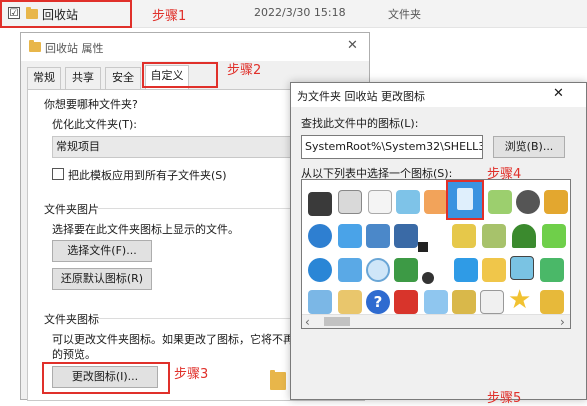 The width and height of the screenshot is (587, 406). Describe the element at coordinates (562, 321) in the screenshot. I see `scroll-right-icon: ›` at that location.